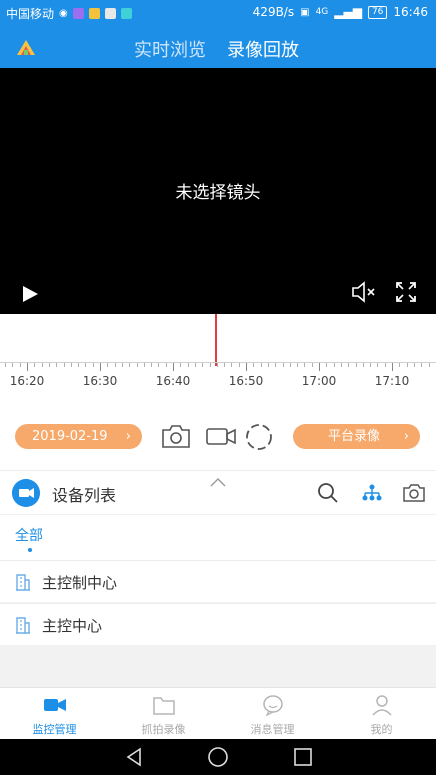 This screenshot has height=775, width=436. I want to click on nav-label: 消息管理, so click(272, 729).